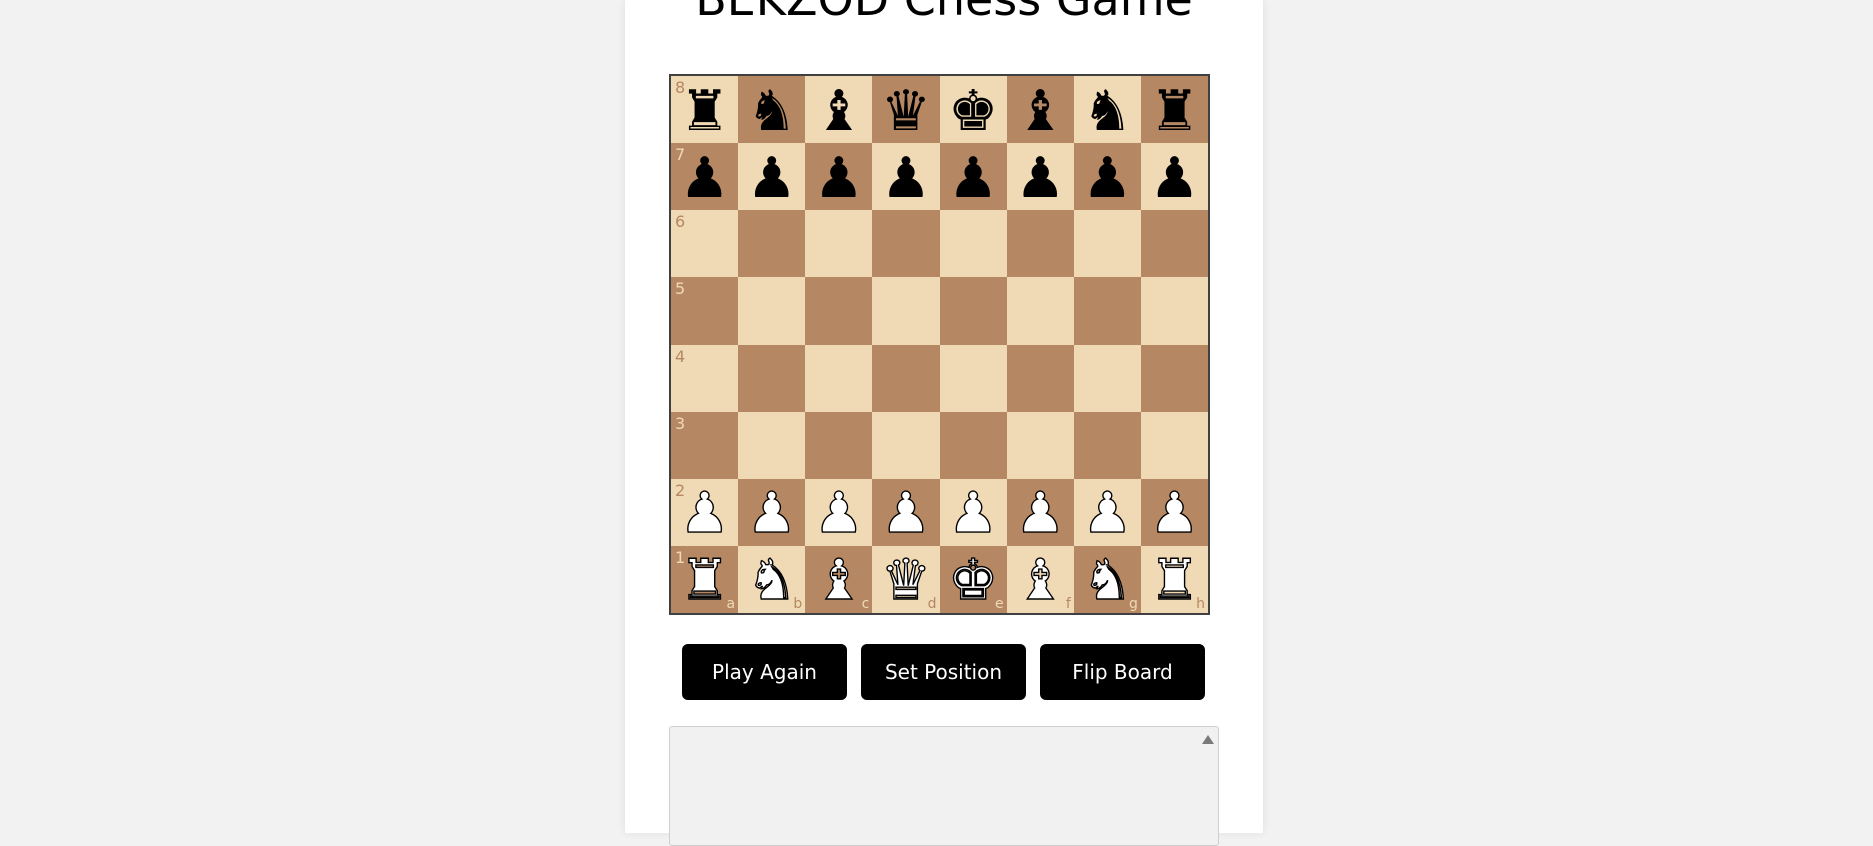 The width and height of the screenshot is (1873, 846). I want to click on square-h3, so click(1174, 445).